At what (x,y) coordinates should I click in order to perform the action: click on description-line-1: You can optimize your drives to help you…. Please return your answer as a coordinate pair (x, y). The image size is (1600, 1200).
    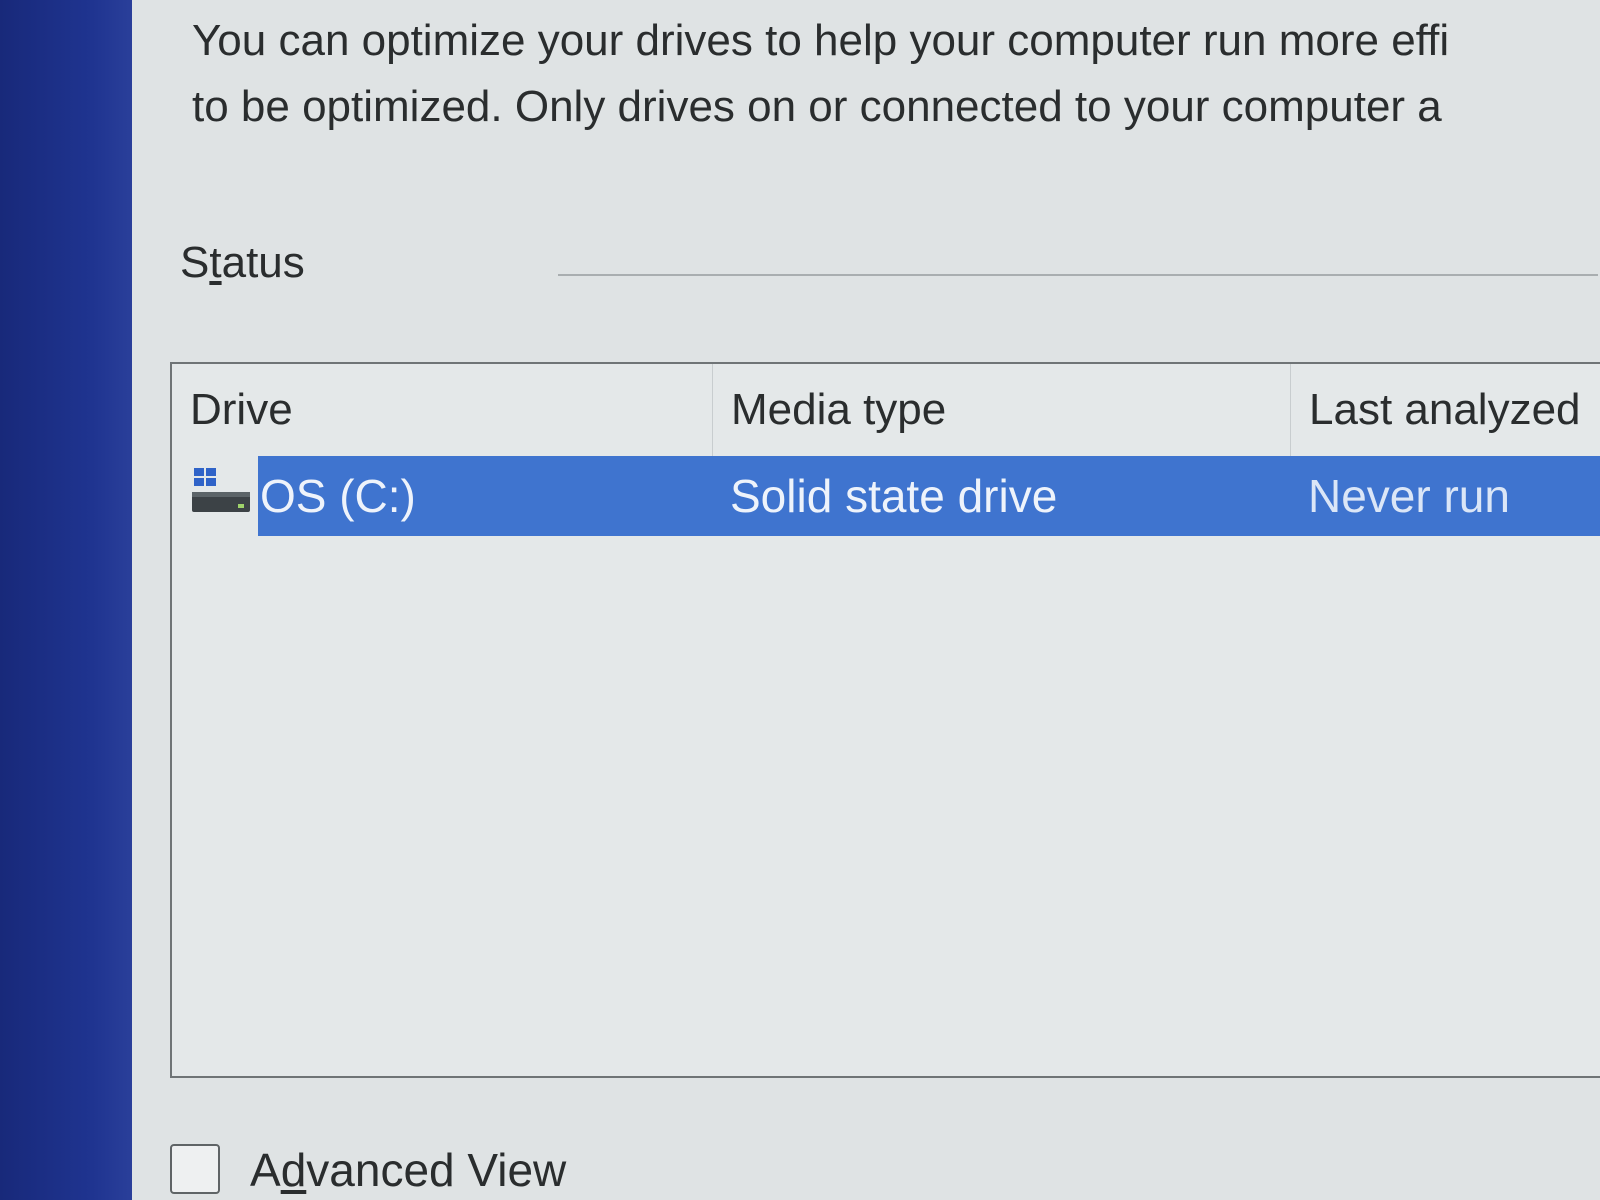
    Looking at the image, I should click on (821, 40).